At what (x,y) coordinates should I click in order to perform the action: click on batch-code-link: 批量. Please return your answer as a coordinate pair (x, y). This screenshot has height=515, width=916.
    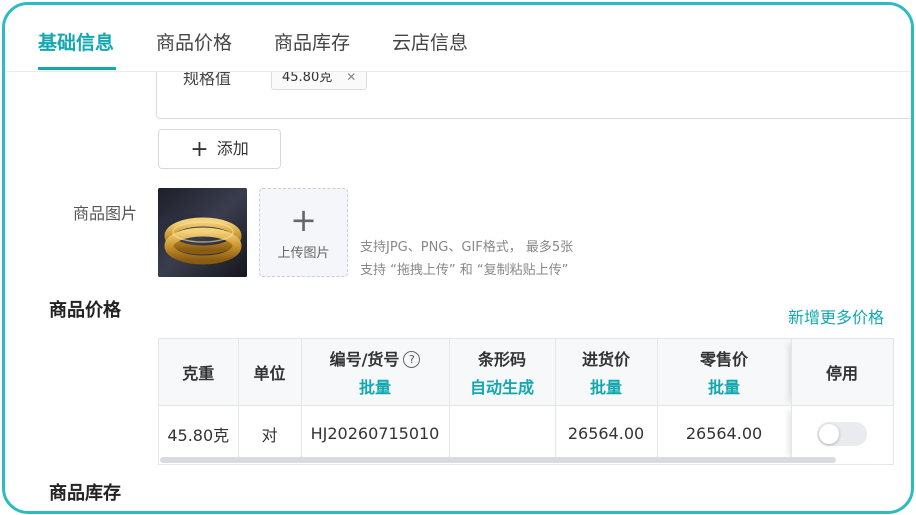
    Looking at the image, I should click on (375, 386).